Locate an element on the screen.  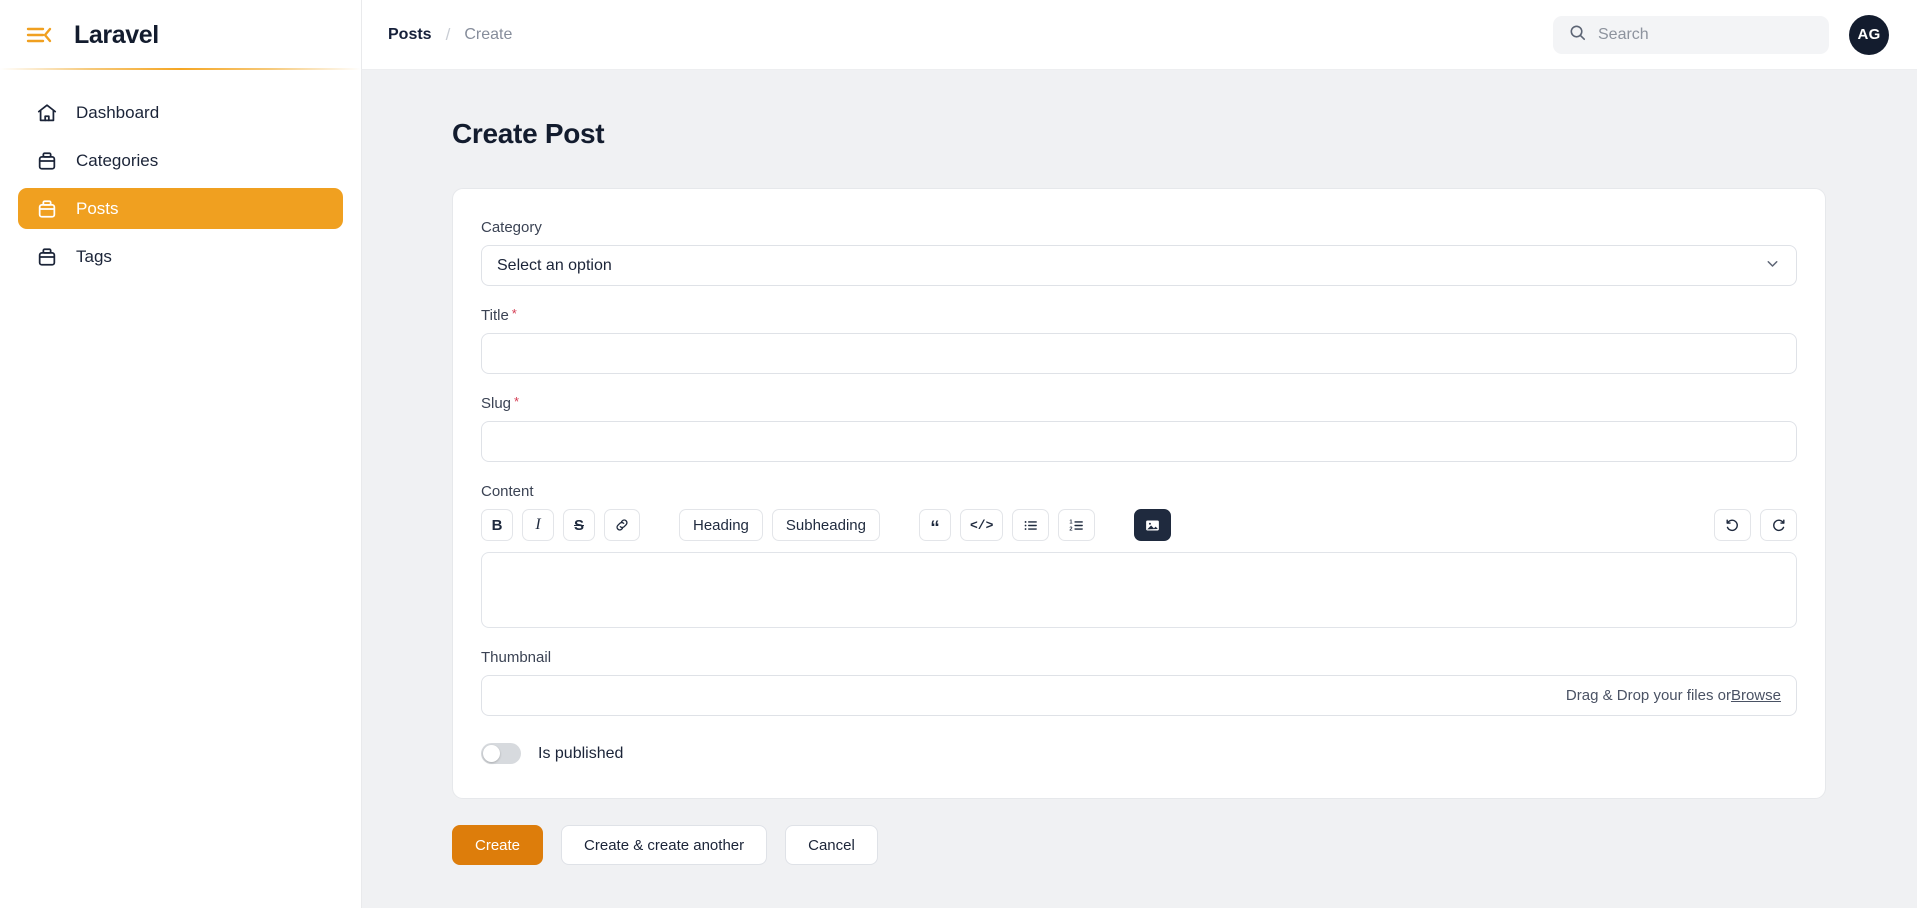
toolbar-group-headings: Heading Subheading is located at coordinates (779, 525).